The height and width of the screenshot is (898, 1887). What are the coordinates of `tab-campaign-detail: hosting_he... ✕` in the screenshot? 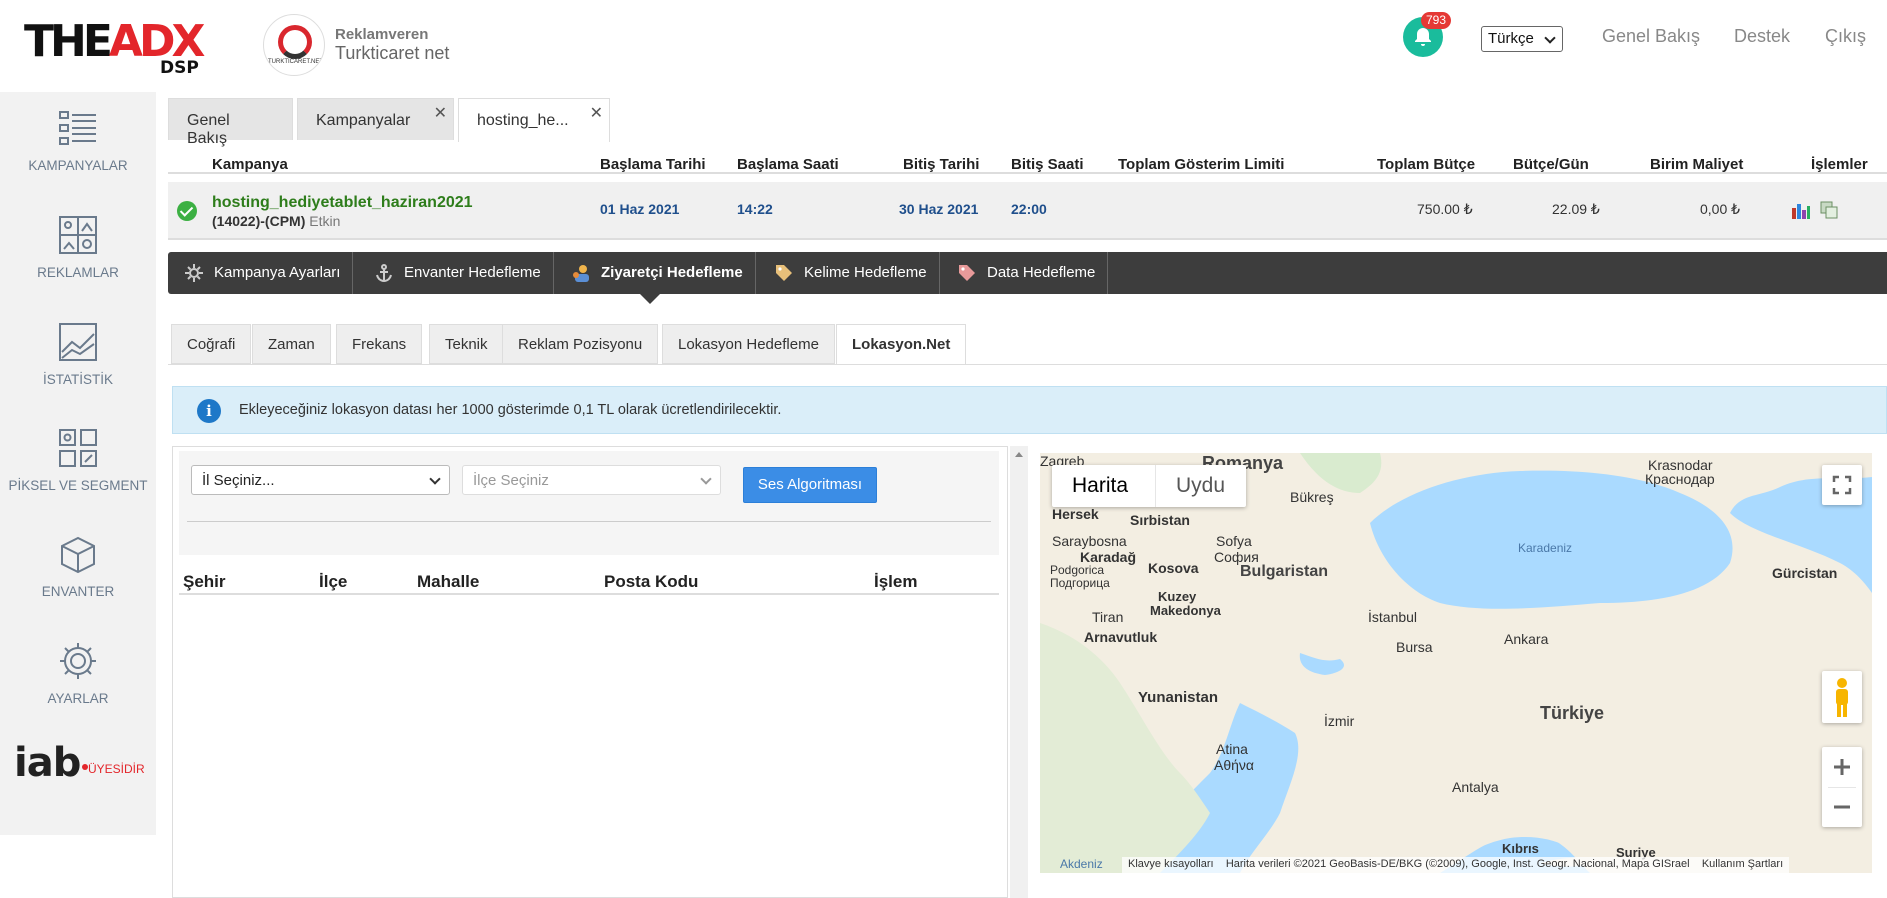 It's located at (534, 120).